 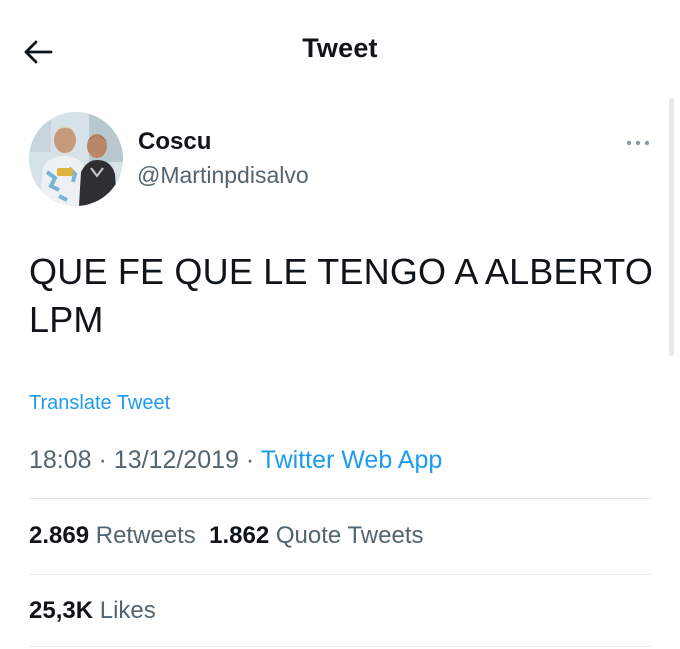 I want to click on more-options-button, so click(x=638, y=143).